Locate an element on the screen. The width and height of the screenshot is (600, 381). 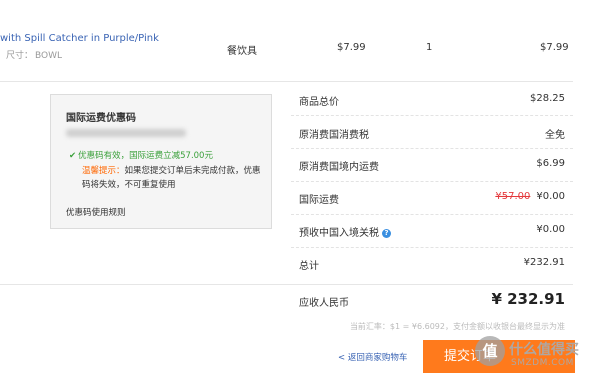
summary-total: 总计 ¥232.91 is located at coordinates (432, 266).